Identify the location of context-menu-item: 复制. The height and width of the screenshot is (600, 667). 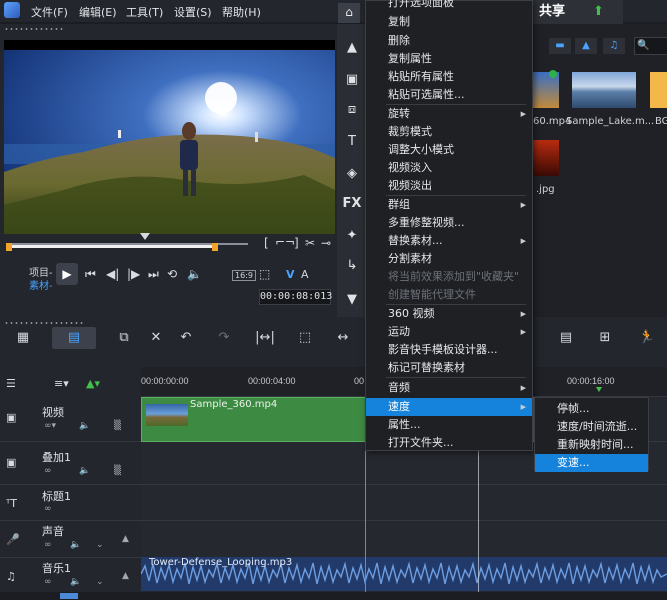
(449, 22).